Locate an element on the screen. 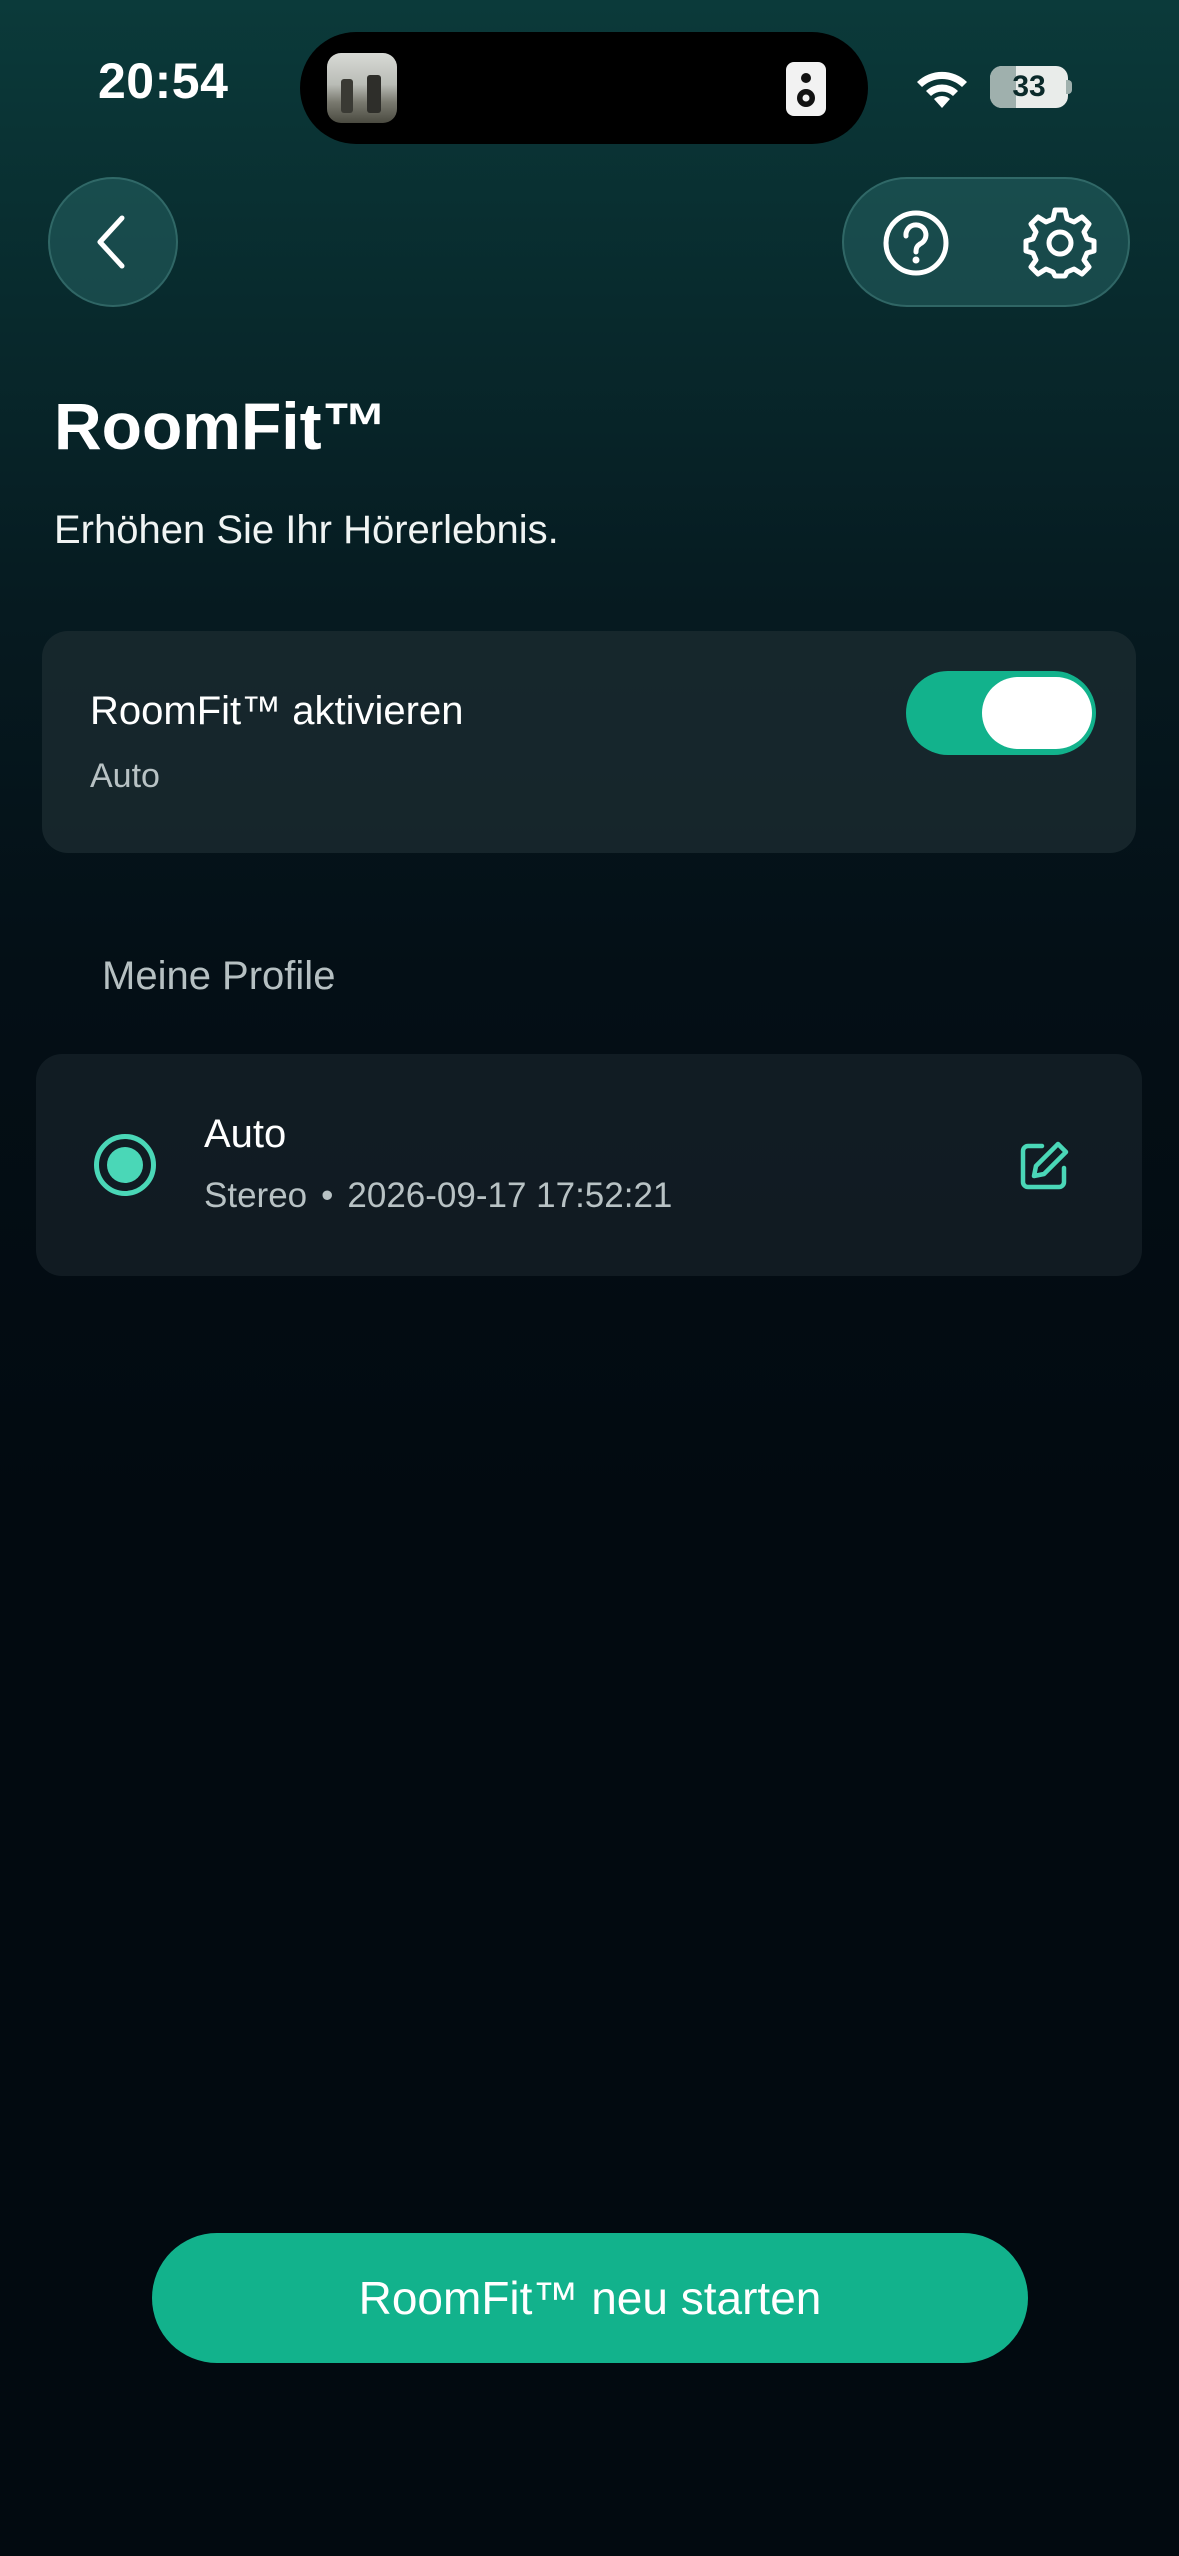  profile-radio is located at coordinates (125, 1165).